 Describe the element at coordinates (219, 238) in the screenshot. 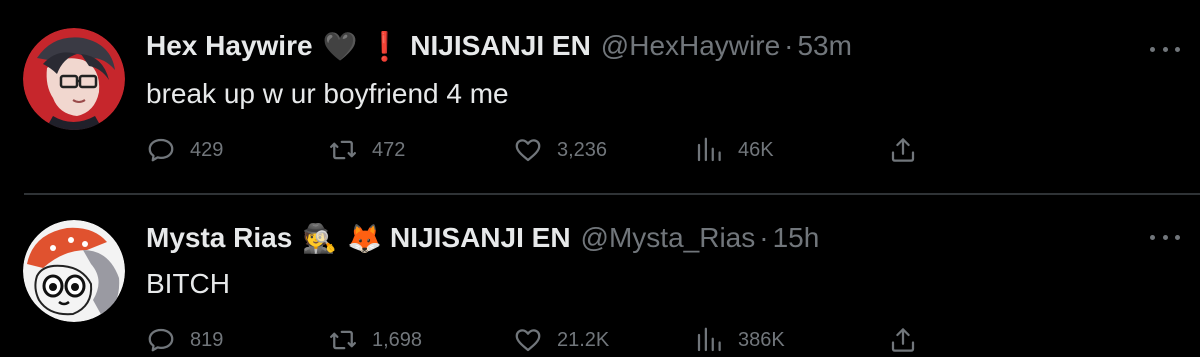

I see `author-name: Mysta Rias` at that location.